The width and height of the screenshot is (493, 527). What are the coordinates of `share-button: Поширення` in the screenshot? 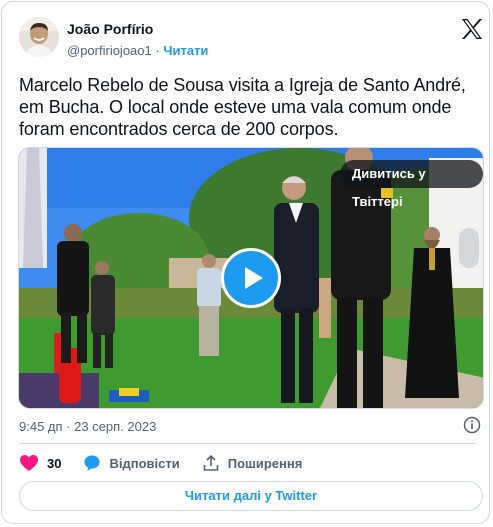 It's located at (252, 463).